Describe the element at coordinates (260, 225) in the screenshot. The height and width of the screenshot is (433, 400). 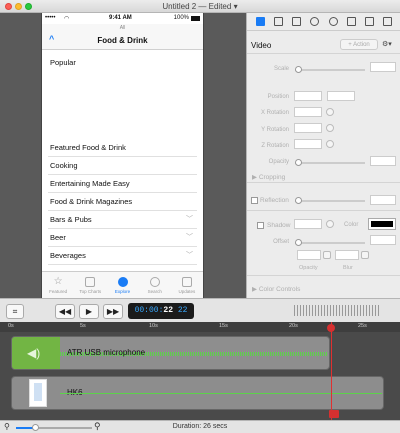
I see `shadow-checkbox` at that location.